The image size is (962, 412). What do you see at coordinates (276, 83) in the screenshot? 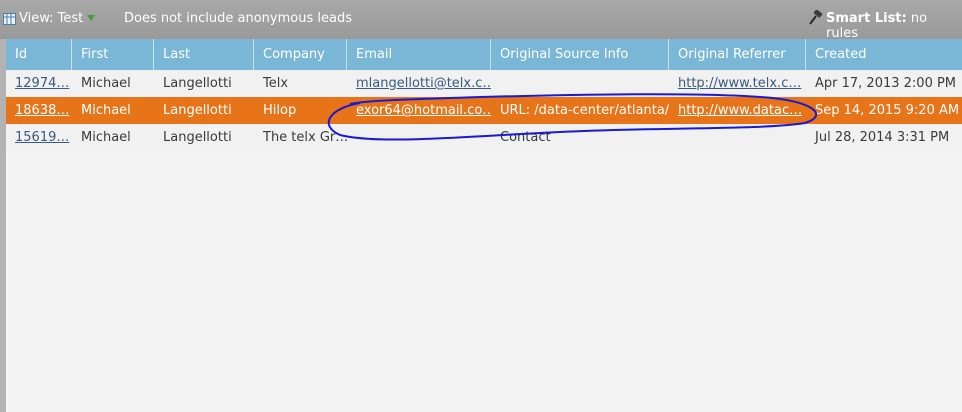
I see `company-cell: Telx` at bounding box center [276, 83].